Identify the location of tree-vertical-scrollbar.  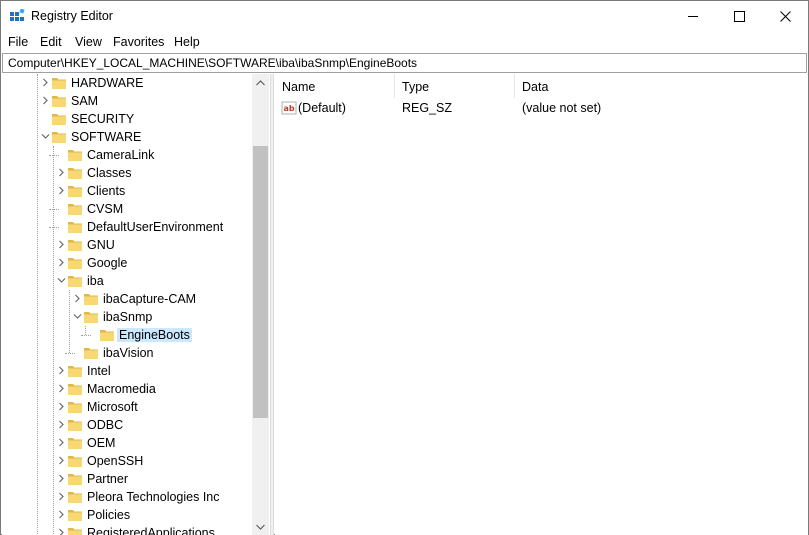
(260, 304).